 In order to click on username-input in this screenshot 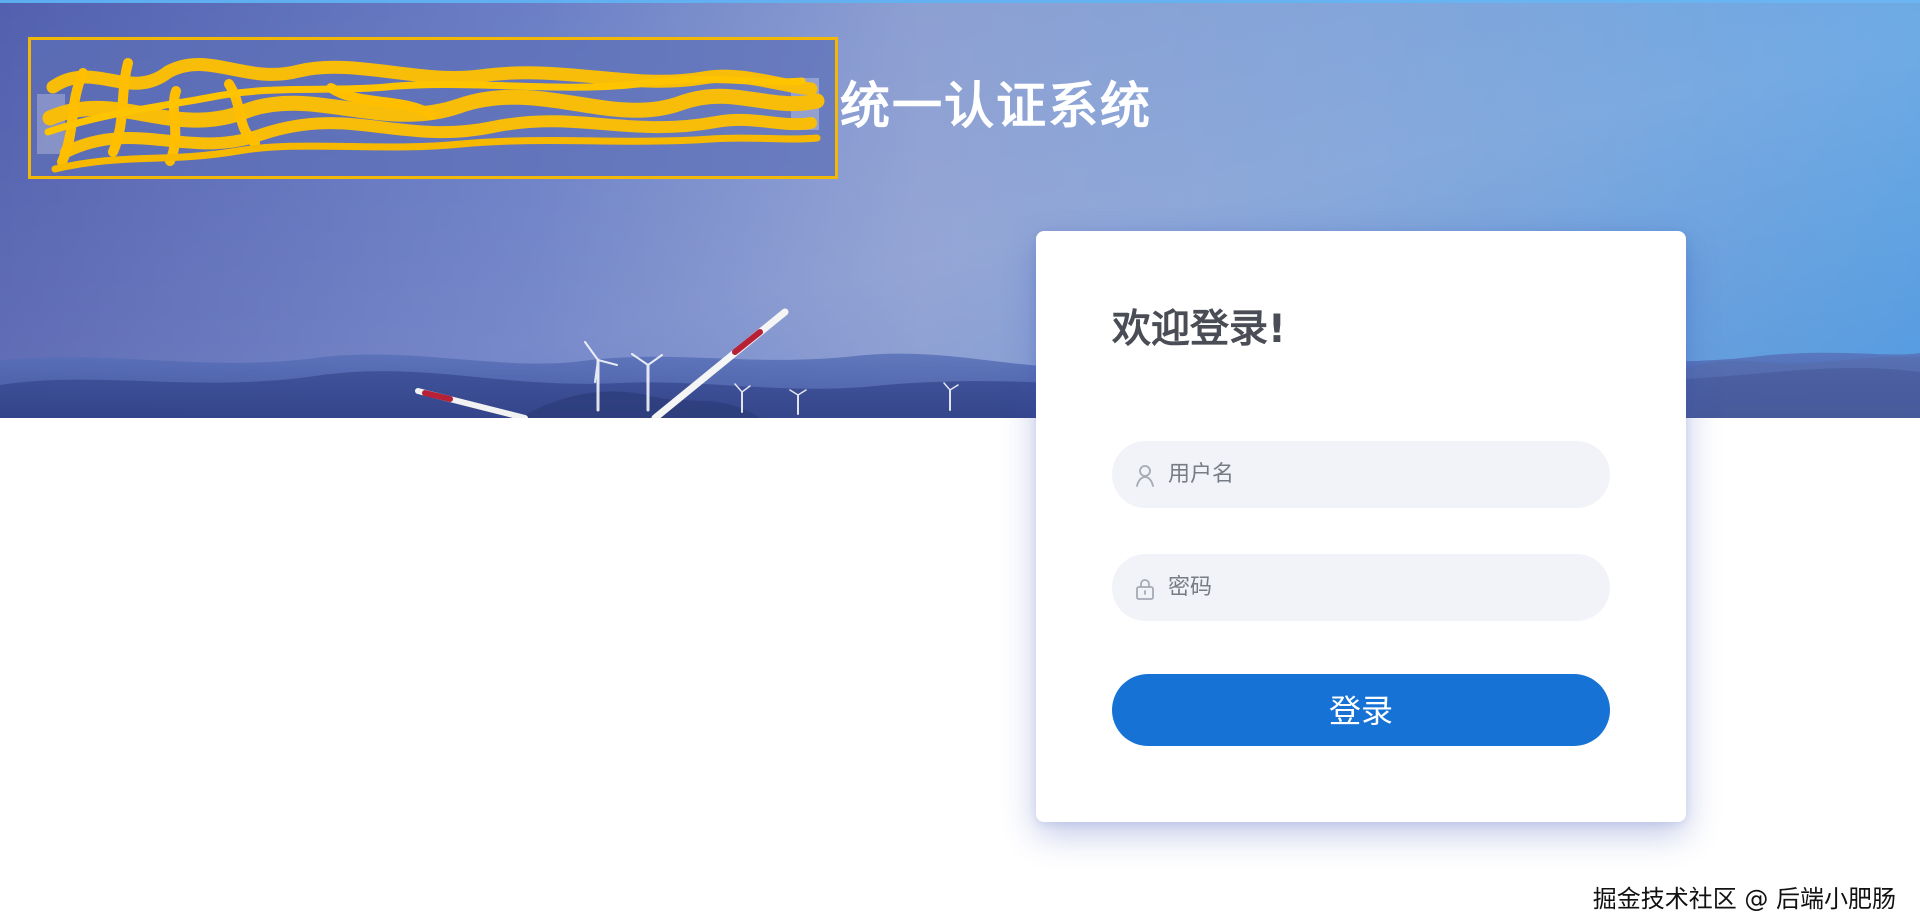, I will do `click(1378, 474)`.